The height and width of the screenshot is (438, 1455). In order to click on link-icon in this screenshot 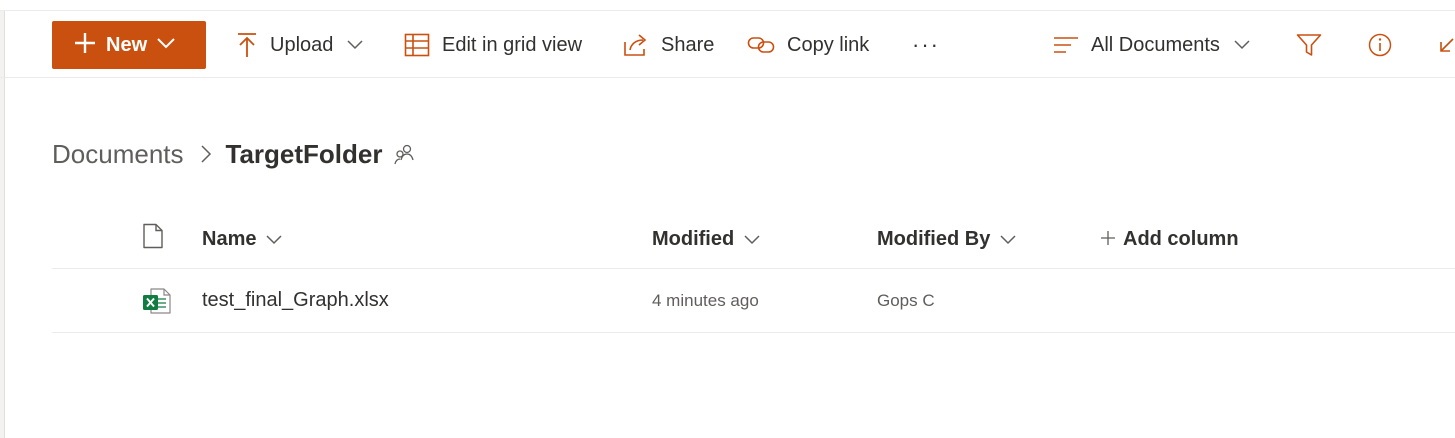, I will do `click(761, 45)`.